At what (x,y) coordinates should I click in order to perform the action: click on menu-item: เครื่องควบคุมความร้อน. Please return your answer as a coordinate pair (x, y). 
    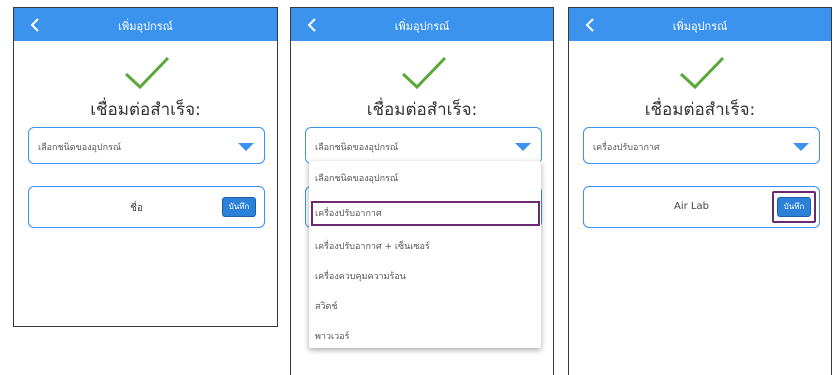
    Looking at the image, I should click on (425, 277).